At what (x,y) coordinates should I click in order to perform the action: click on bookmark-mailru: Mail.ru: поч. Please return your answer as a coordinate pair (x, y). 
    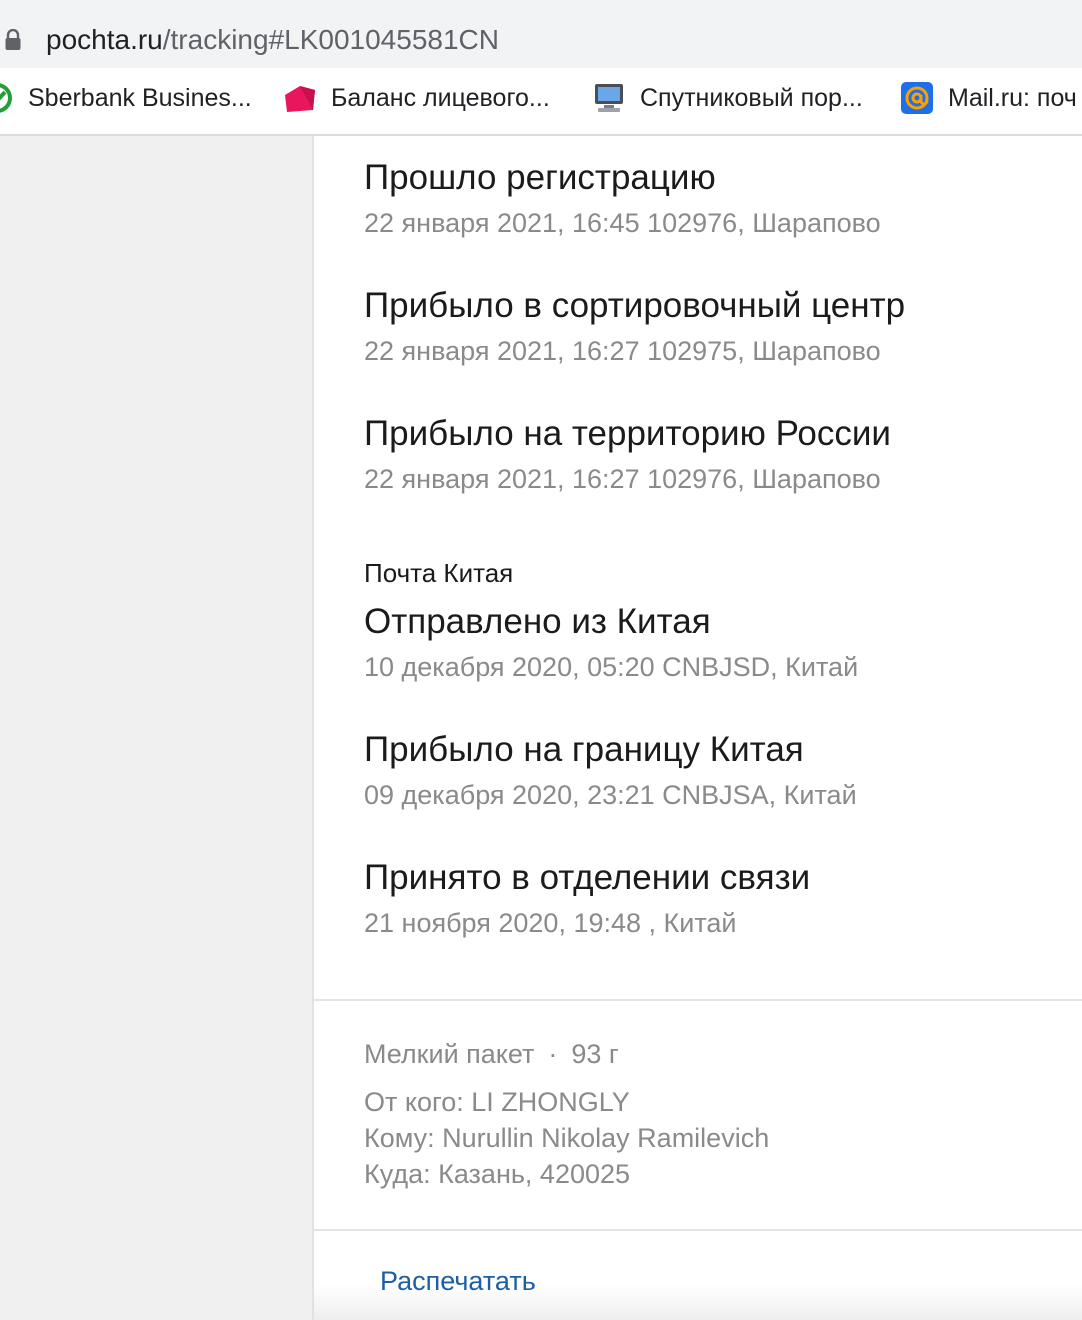
    Looking at the image, I should click on (988, 98).